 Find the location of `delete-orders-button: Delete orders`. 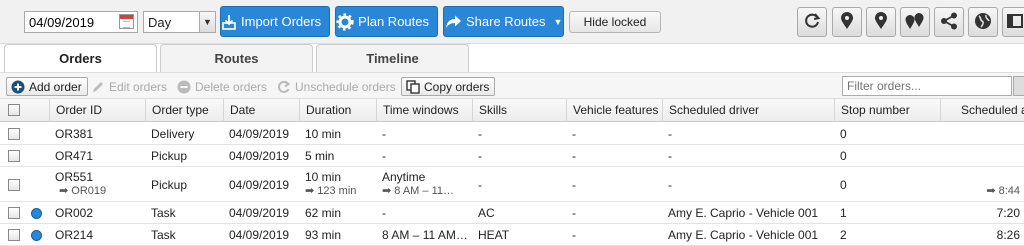

delete-orders-button: Delete orders is located at coordinates (221, 86).